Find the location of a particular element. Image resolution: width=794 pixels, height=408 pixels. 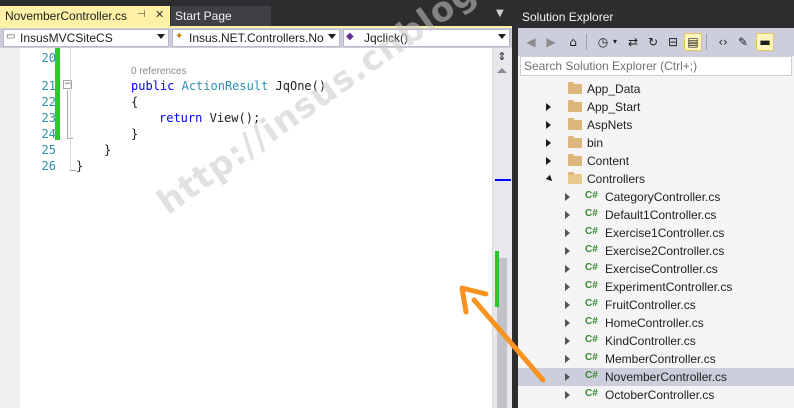

tab-overflow-dropdown-icon: ▼ is located at coordinates (500, 13).